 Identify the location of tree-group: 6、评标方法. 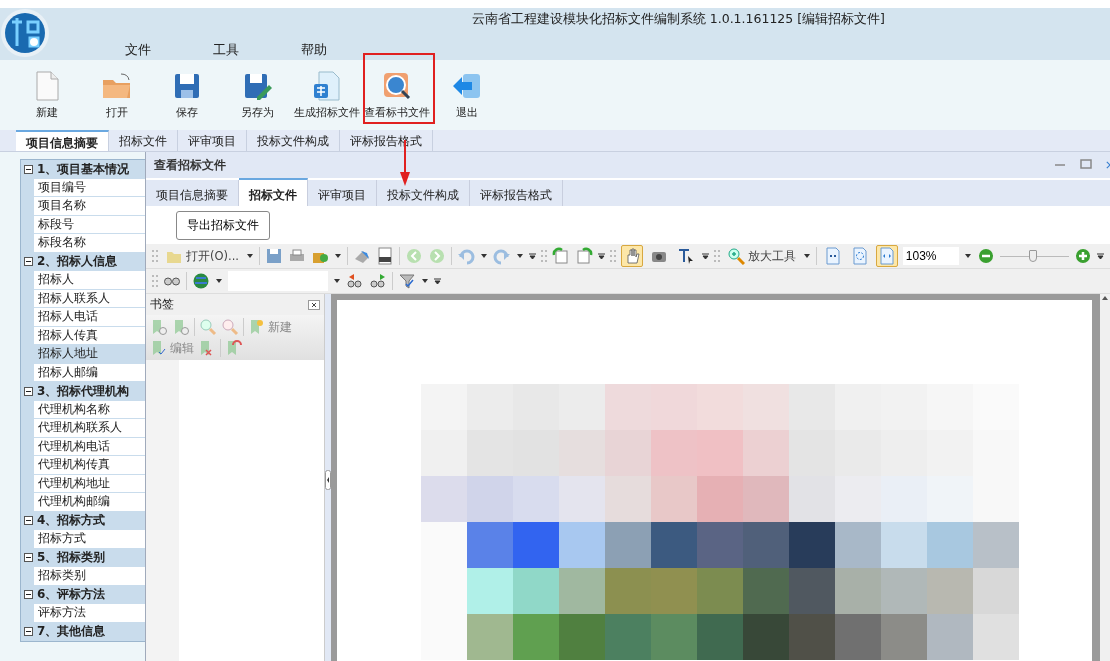
(83, 594).